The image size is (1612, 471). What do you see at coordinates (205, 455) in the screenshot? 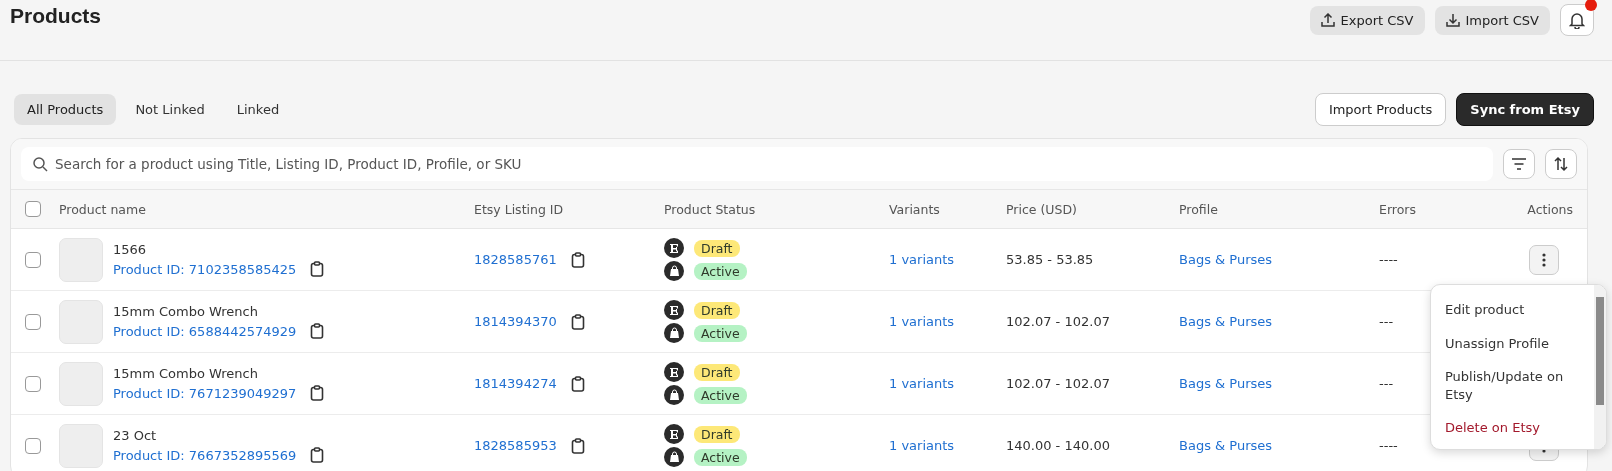
I see `product-id-link: Product ID: 7667352895569` at bounding box center [205, 455].